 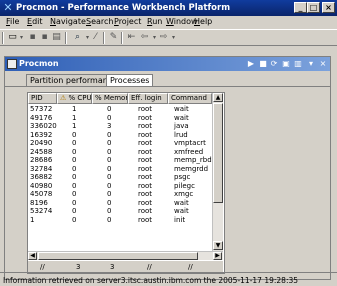 What do you see at coordinates (35, 21) in the screenshot?
I see `menu-edit: Edit` at bounding box center [35, 21].